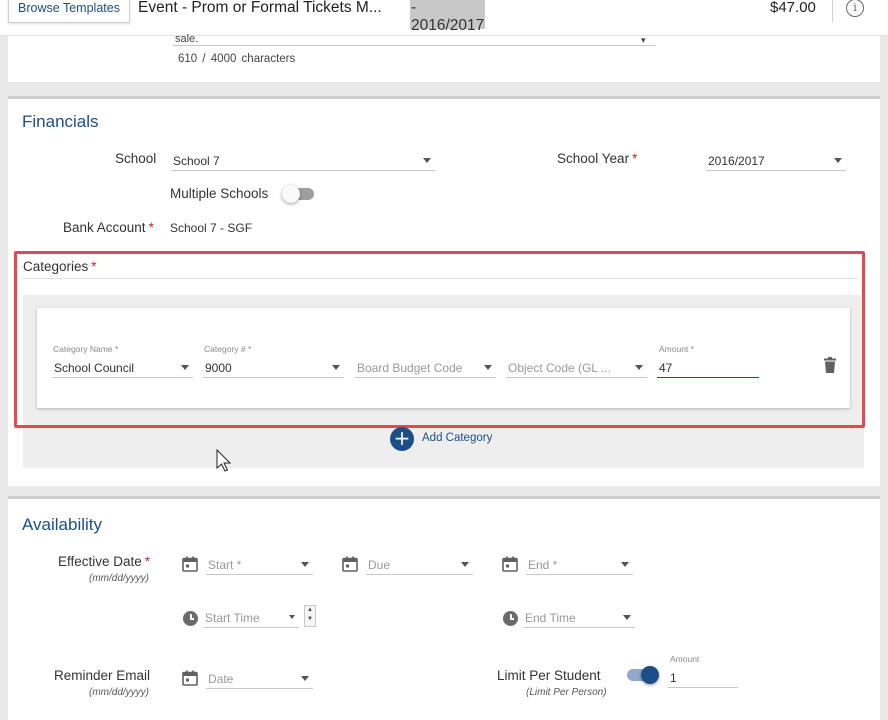 The image size is (888, 720). I want to click on end-time-select: End Time, so click(579, 618).